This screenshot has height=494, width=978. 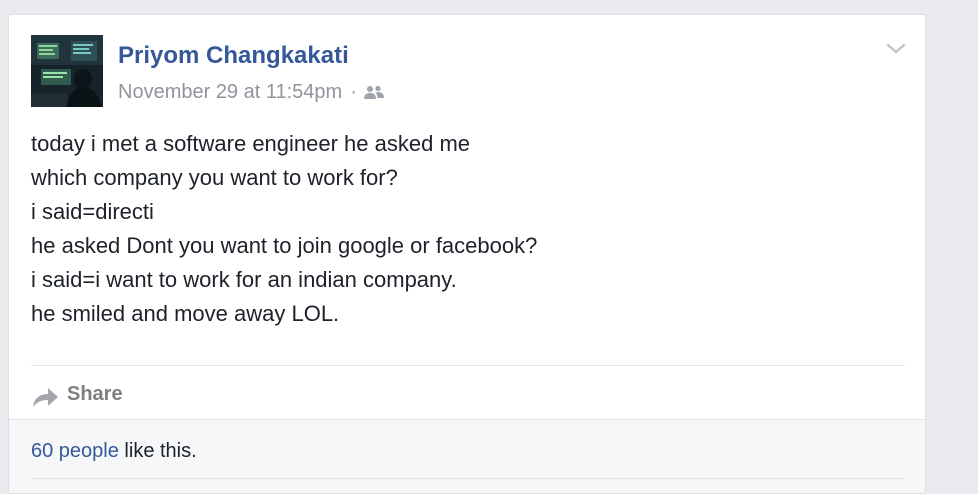 I want to click on chevron-down-icon, so click(x=896, y=49).